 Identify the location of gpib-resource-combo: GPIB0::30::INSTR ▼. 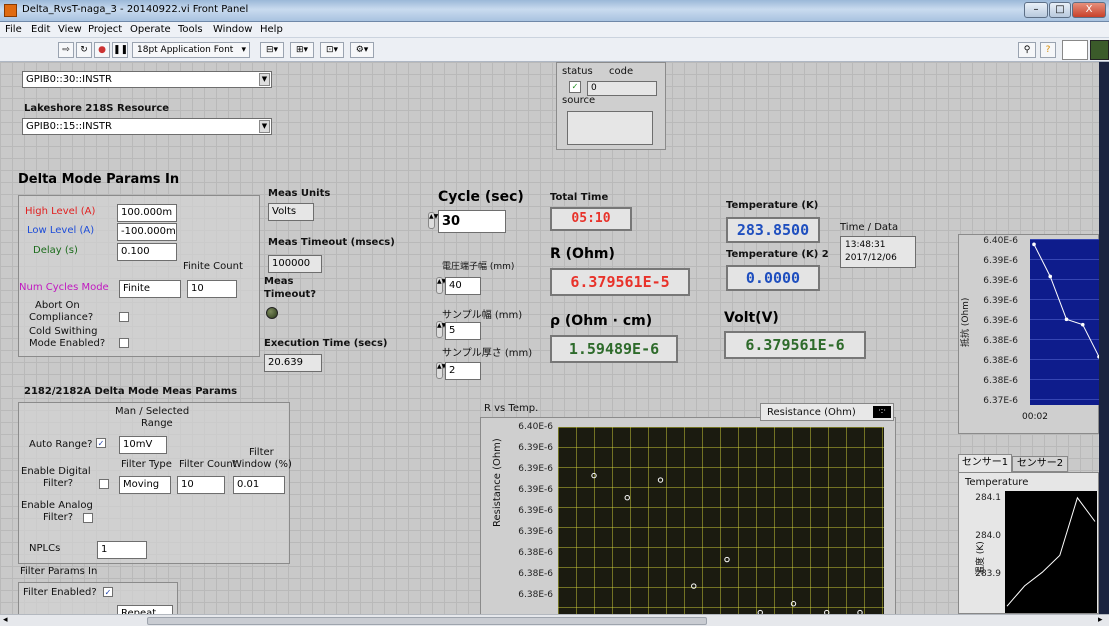
(147, 79).